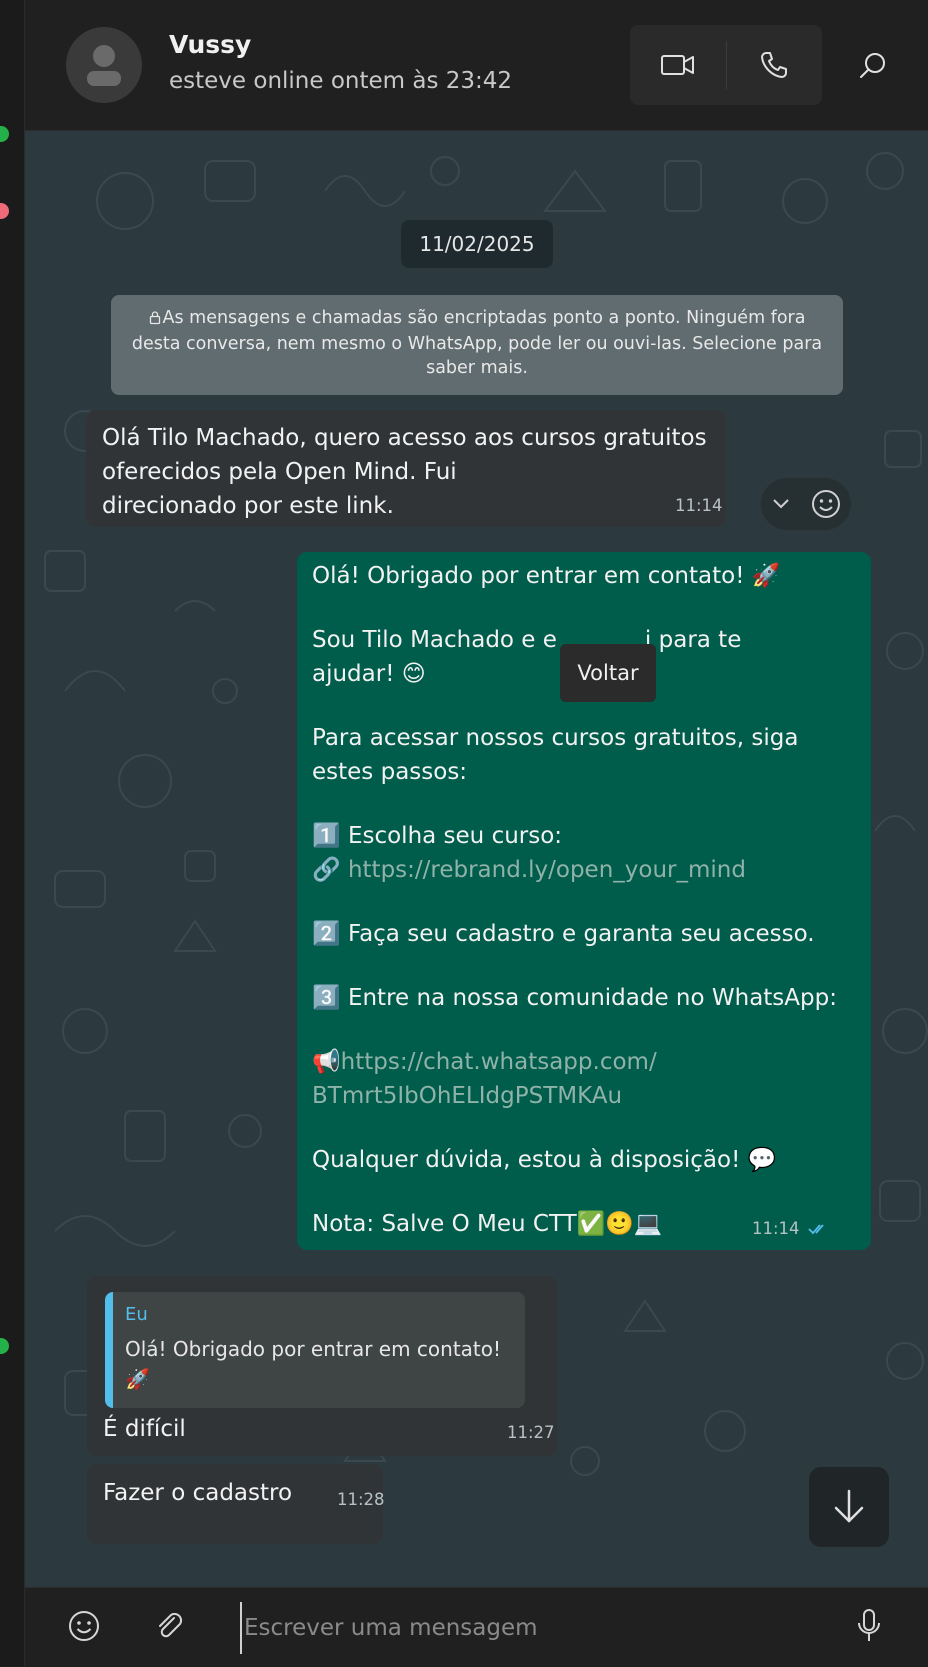  Describe the element at coordinates (781, 504) in the screenshot. I see `chevron-down-icon` at that location.